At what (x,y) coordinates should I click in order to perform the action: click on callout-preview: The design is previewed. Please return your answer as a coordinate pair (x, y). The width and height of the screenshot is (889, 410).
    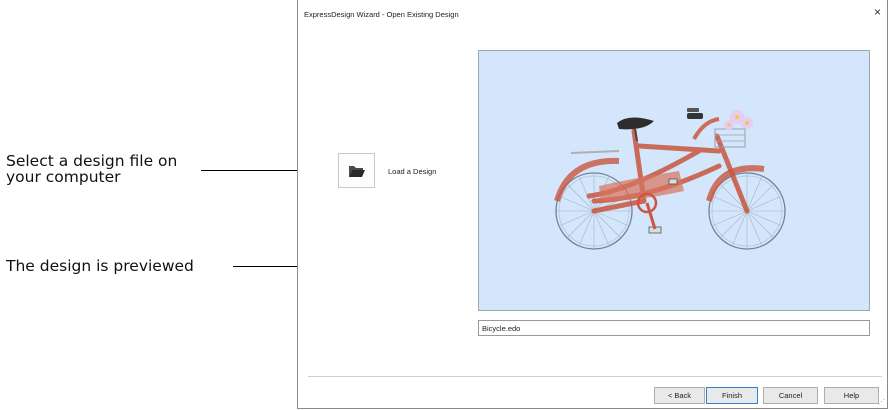
    Looking at the image, I should click on (126, 266).